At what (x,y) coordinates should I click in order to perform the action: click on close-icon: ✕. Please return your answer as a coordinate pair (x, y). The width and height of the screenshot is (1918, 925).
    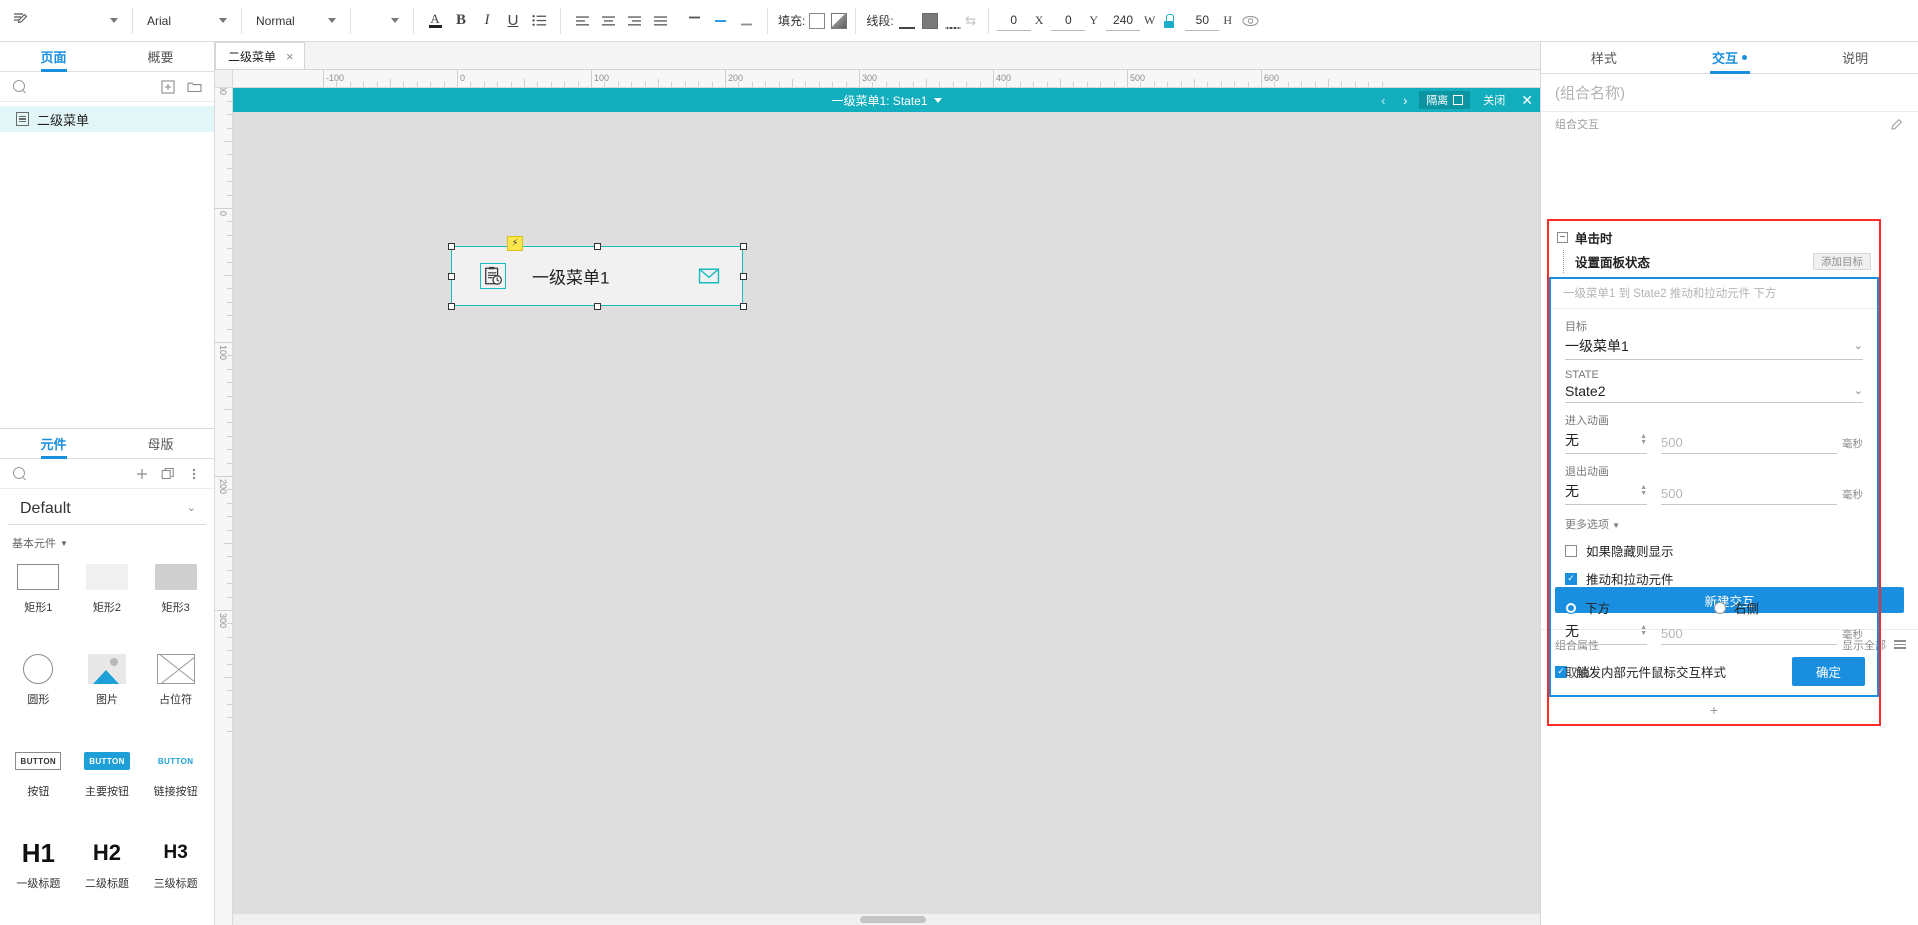
    Looking at the image, I should click on (1527, 100).